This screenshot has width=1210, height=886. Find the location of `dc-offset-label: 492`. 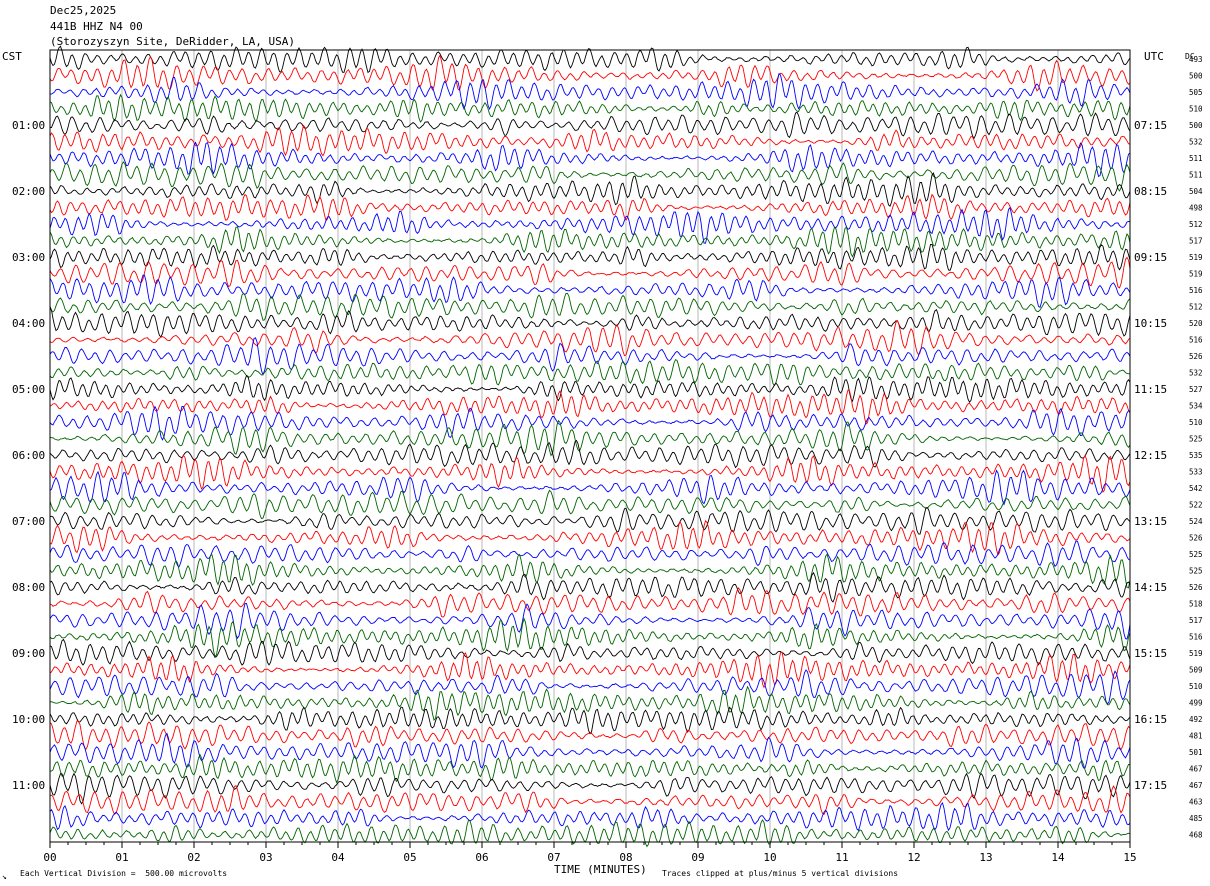

dc-offset-label: 492 is located at coordinates (1196, 719).